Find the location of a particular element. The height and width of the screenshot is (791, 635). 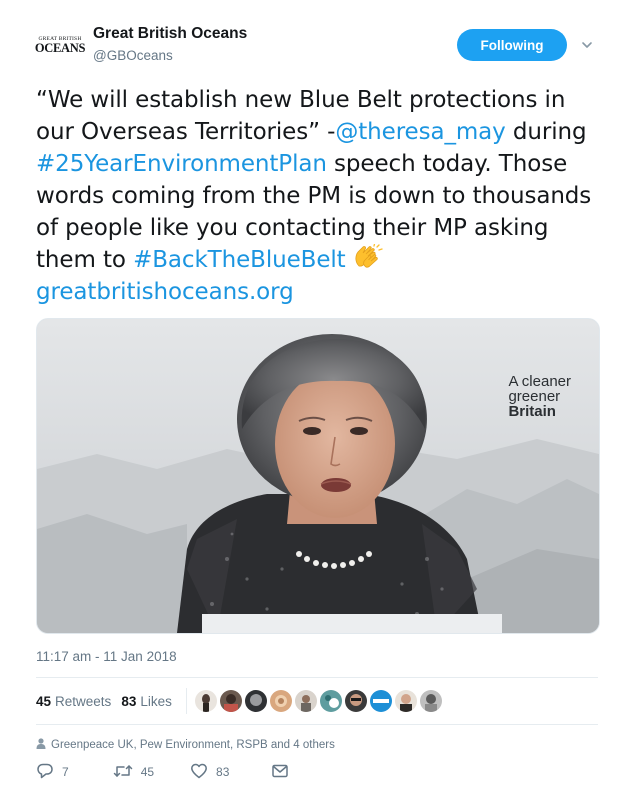

tweet-actions: 7 45 83 is located at coordinates (166, 772).